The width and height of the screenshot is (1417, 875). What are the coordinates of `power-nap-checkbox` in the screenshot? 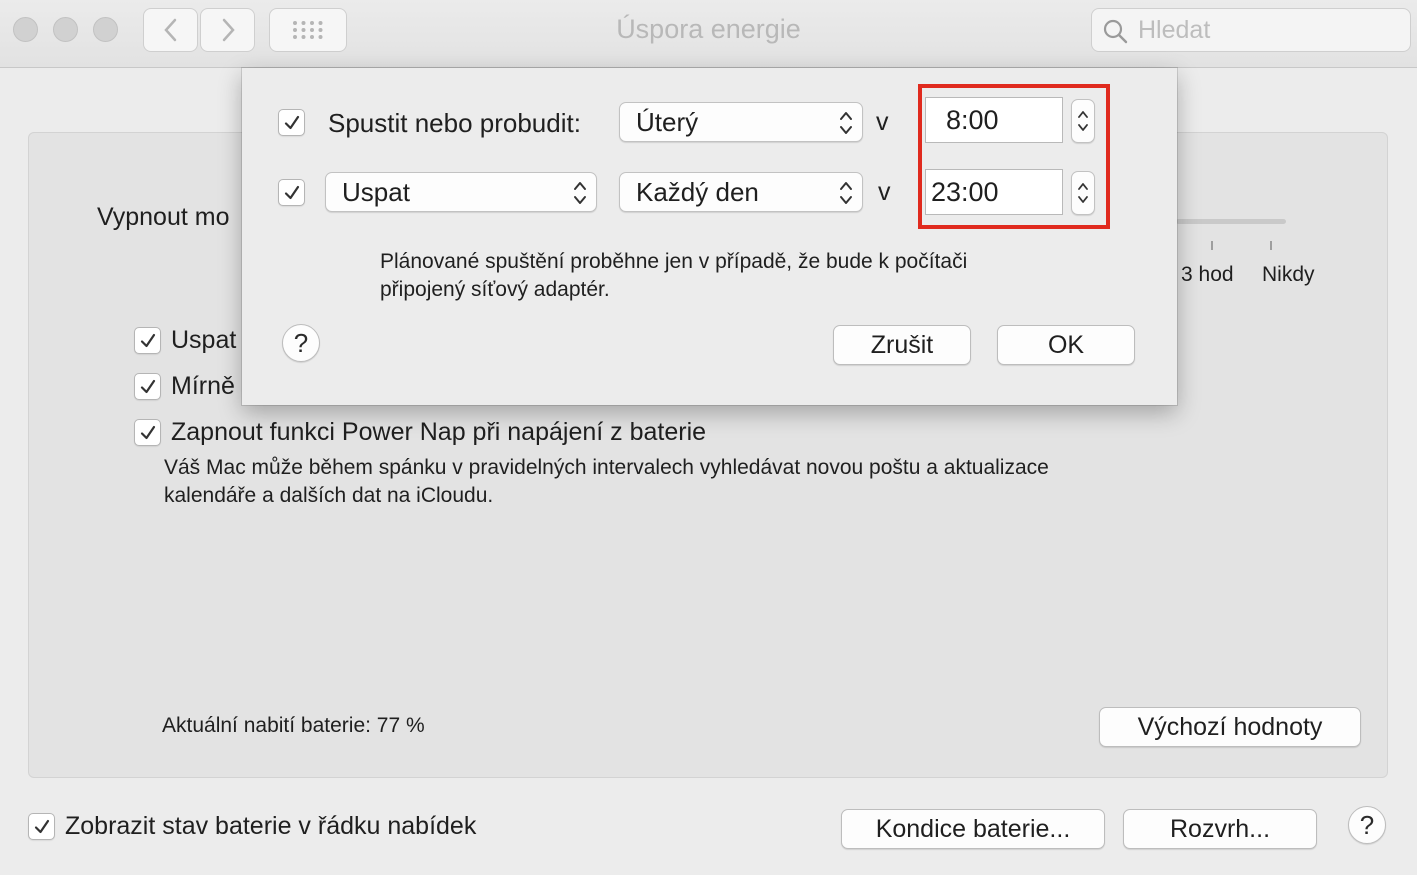 It's located at (147, 432).